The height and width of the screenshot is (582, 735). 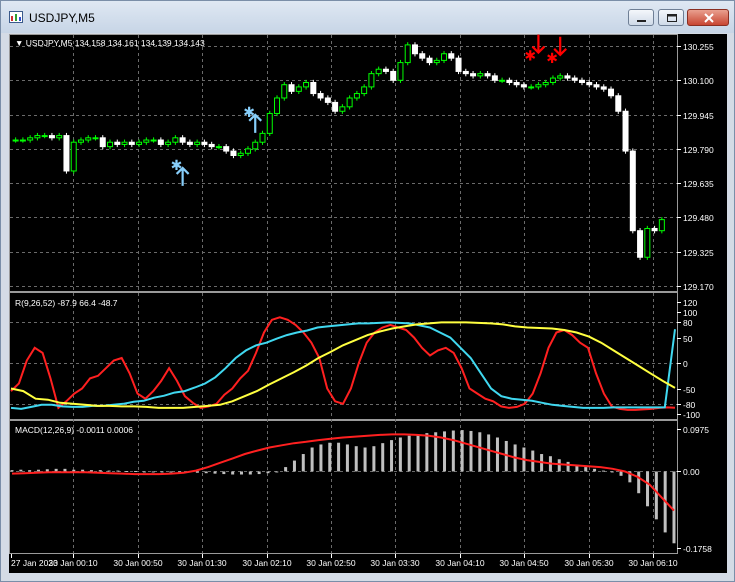 I want to click on indicator-y-tick-label: 120, so click(x=690, y=302).